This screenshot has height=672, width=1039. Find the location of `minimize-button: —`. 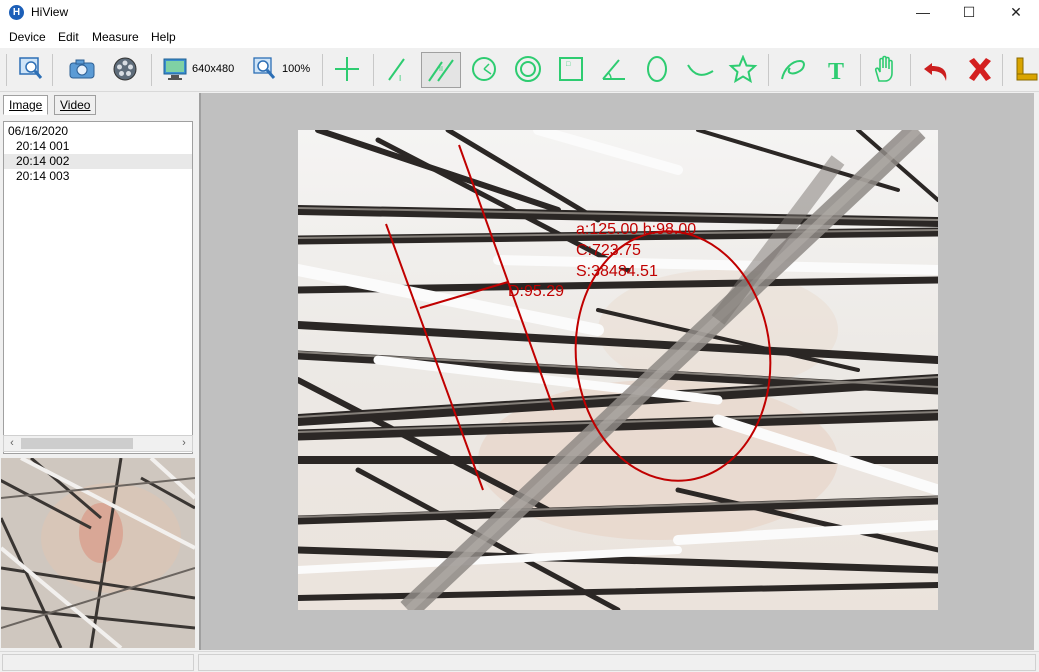

minimize-button: — is located at coordinates (923, 13).